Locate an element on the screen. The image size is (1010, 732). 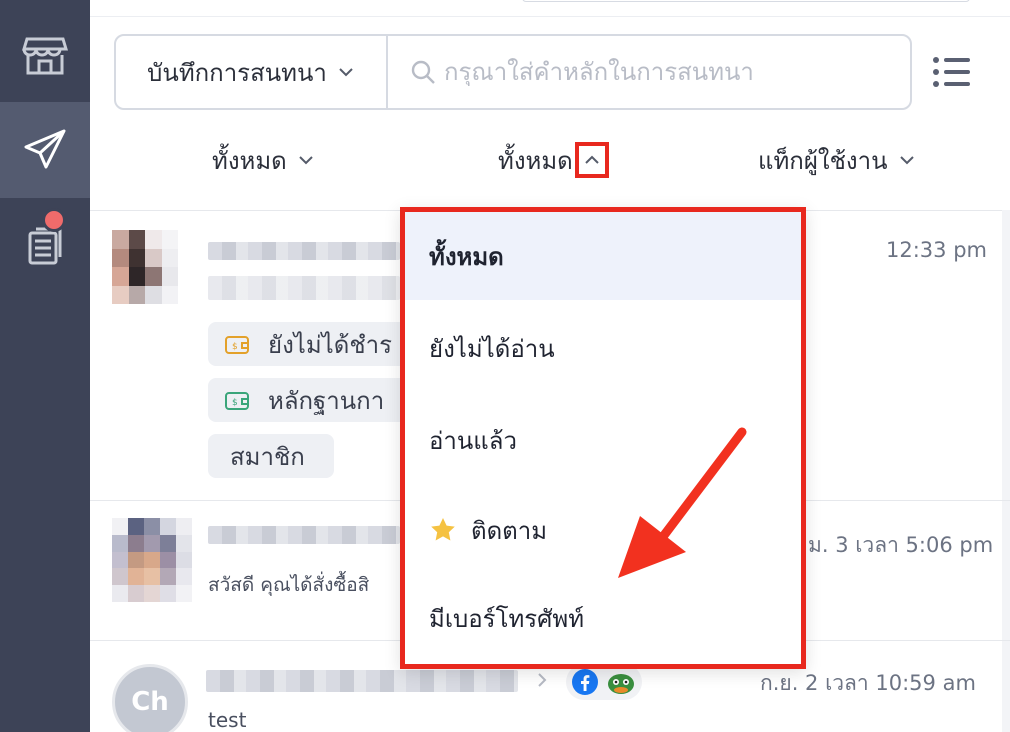
search-bar: บันทึกการสนทนา is located at coordinates (513, 72).